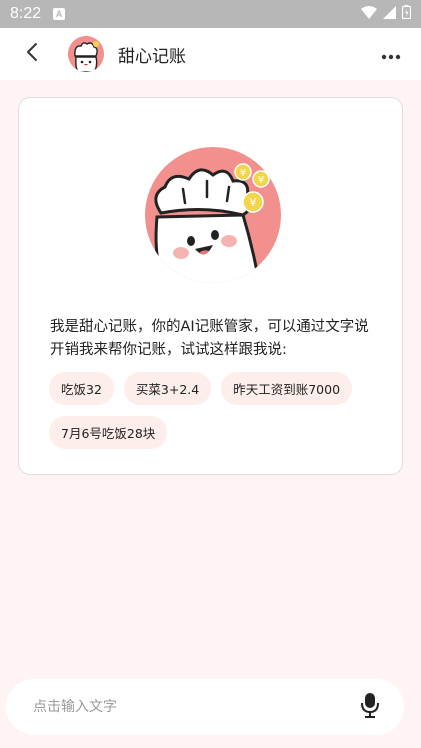 This screenshot has width=421, height=748. I want to click on suggestion-chip: 吃饭32, so click(81, 388).